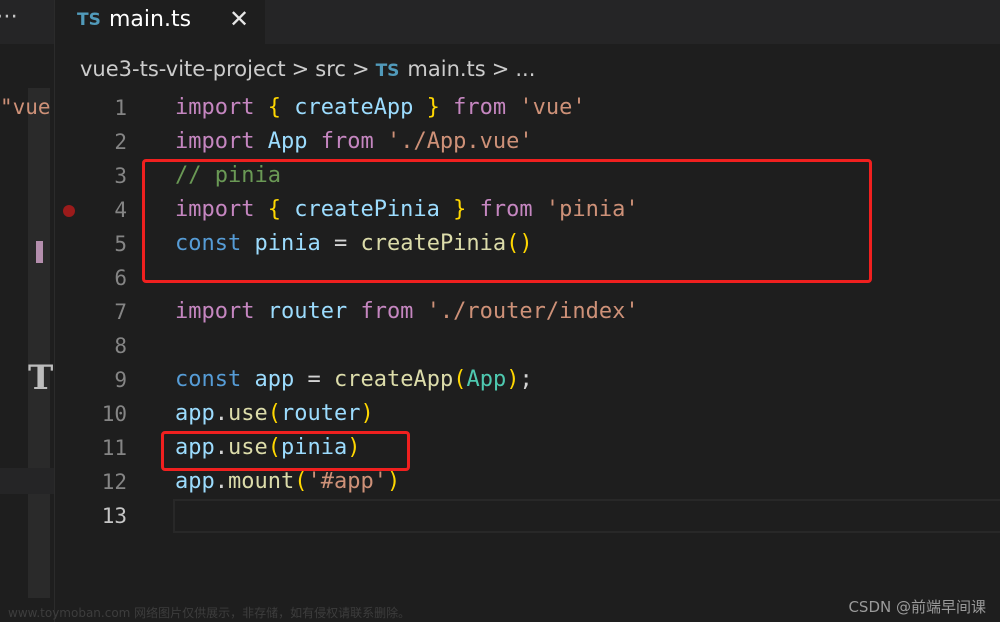 The height and width of the screenshot is (622, 1000). What do you see at coordinates (183, 69) in the screenshot?
I see `breadcrumb-project: vue3-ts-vite-project` at bounding box center [183, 69].